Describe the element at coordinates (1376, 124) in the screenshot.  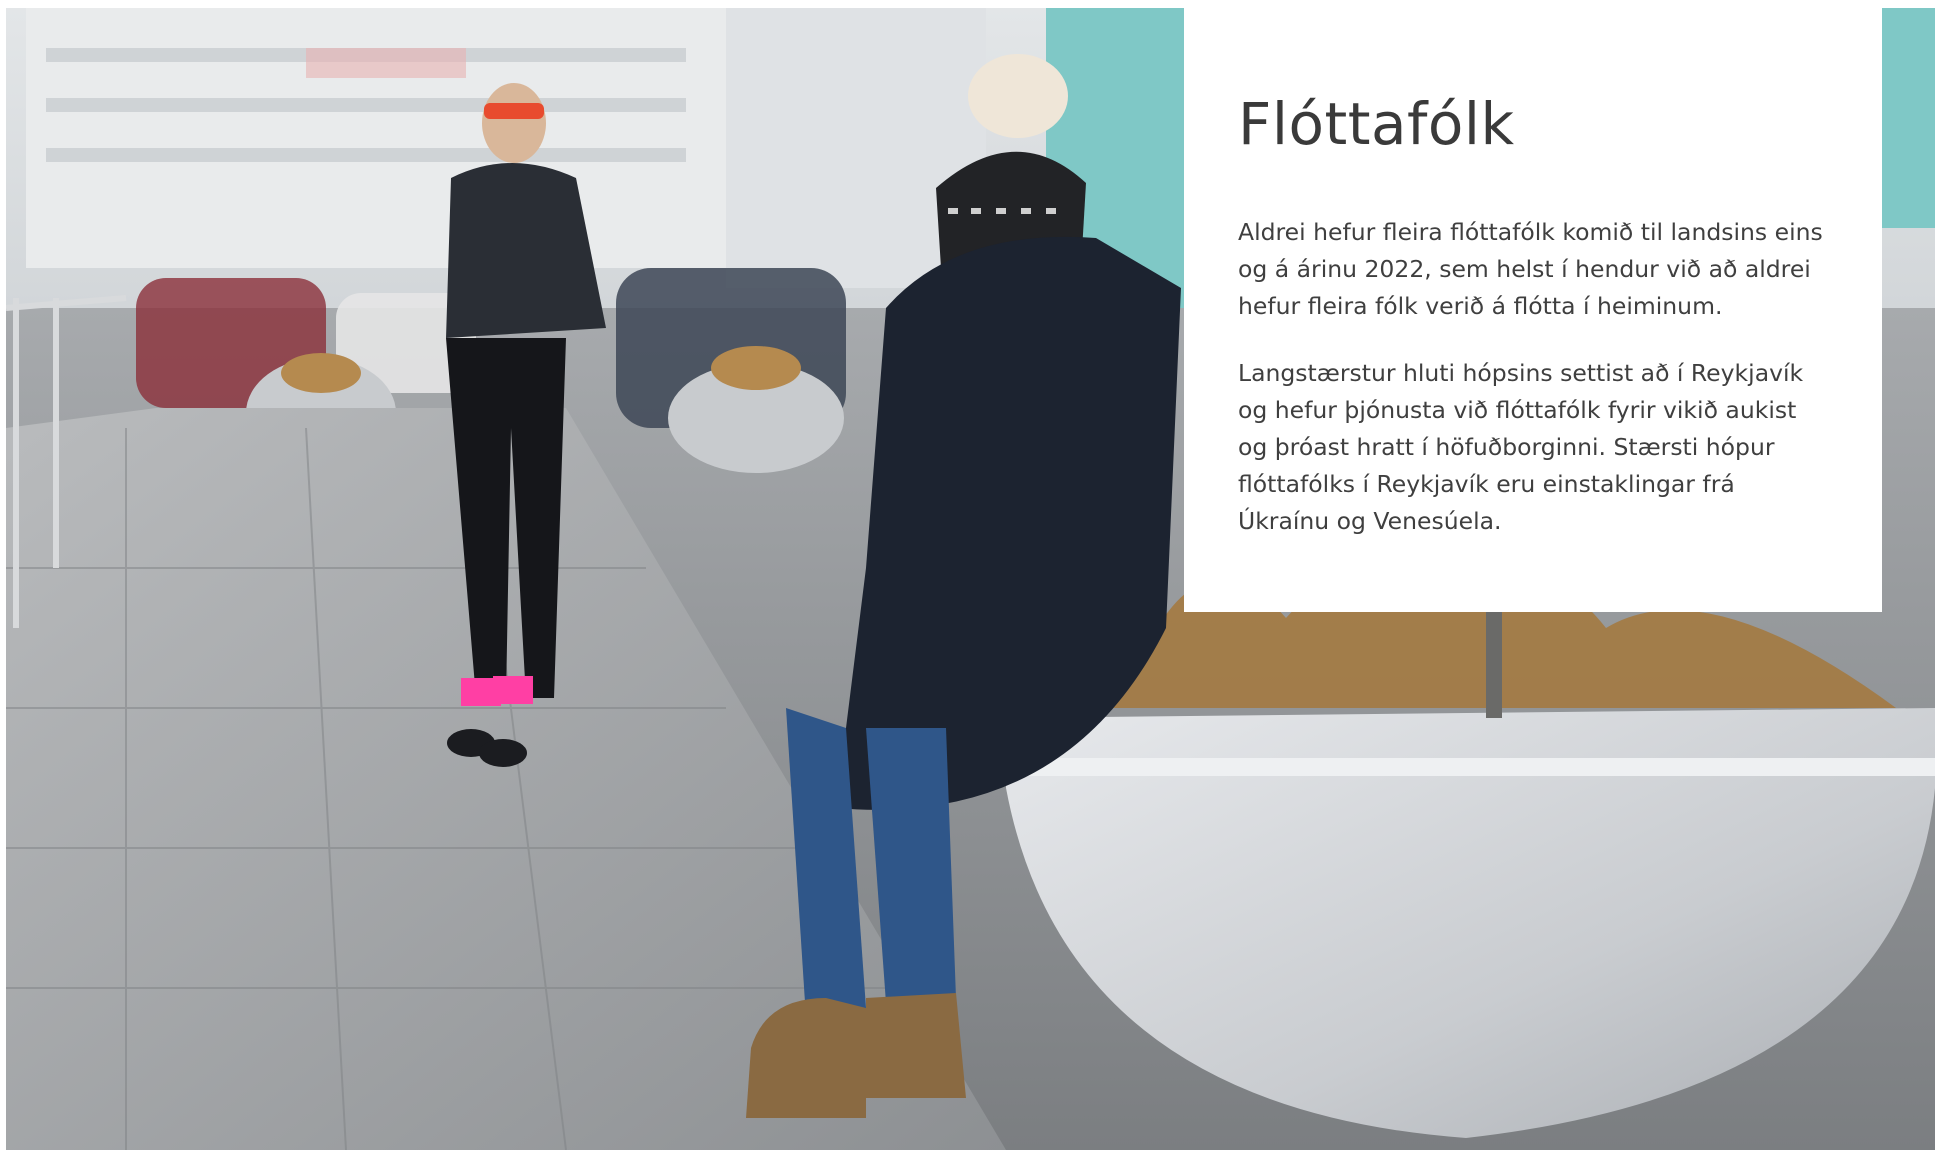
I see `page-title: Flóttafólk` at that location.